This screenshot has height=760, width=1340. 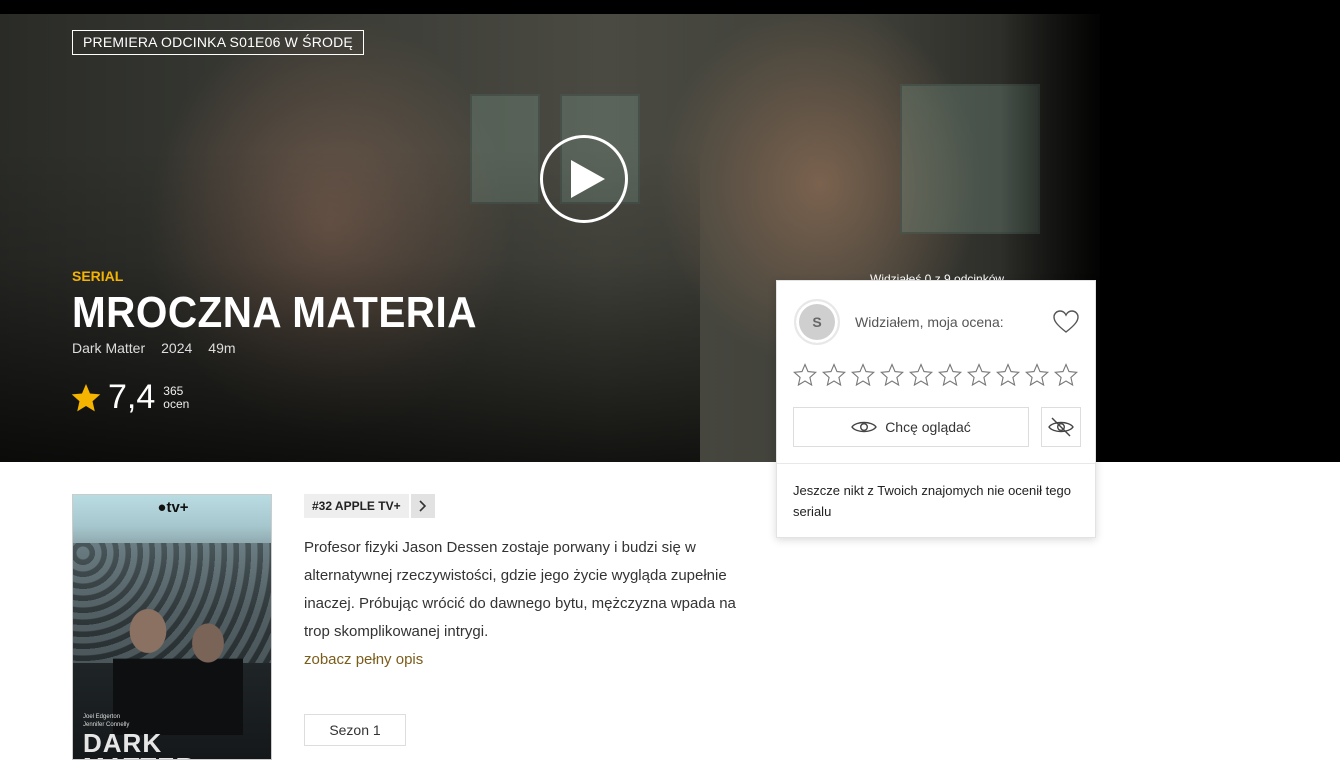 I want to click on not-interested-button, so click(x=1061, y=427).